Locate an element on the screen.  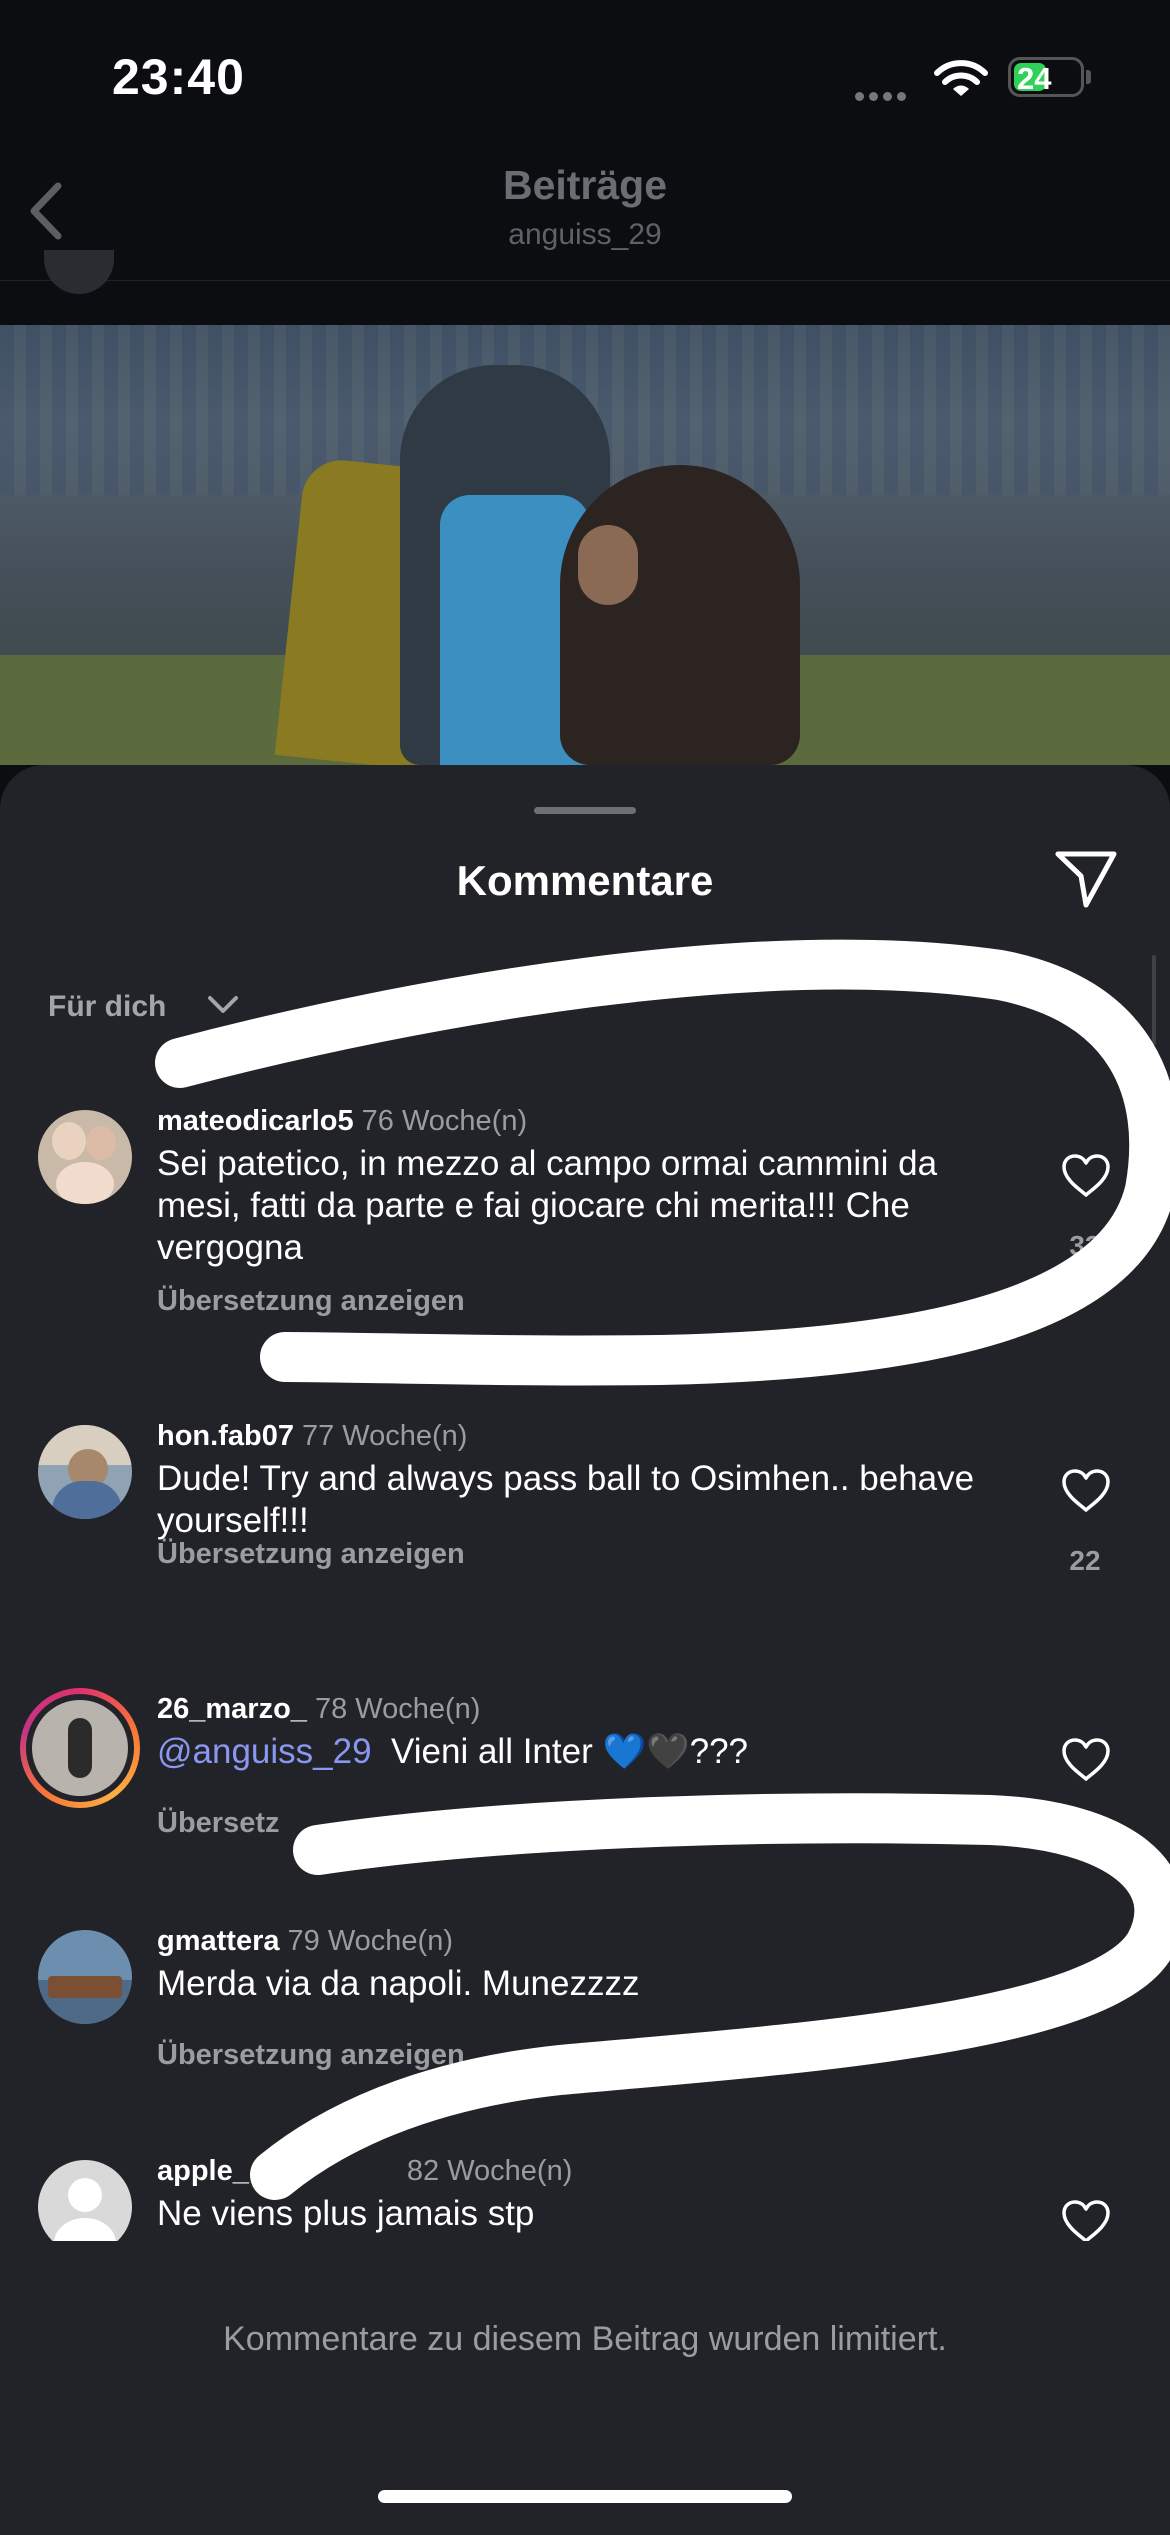
battery-level: 24 is located at coordinates (1034, 78).